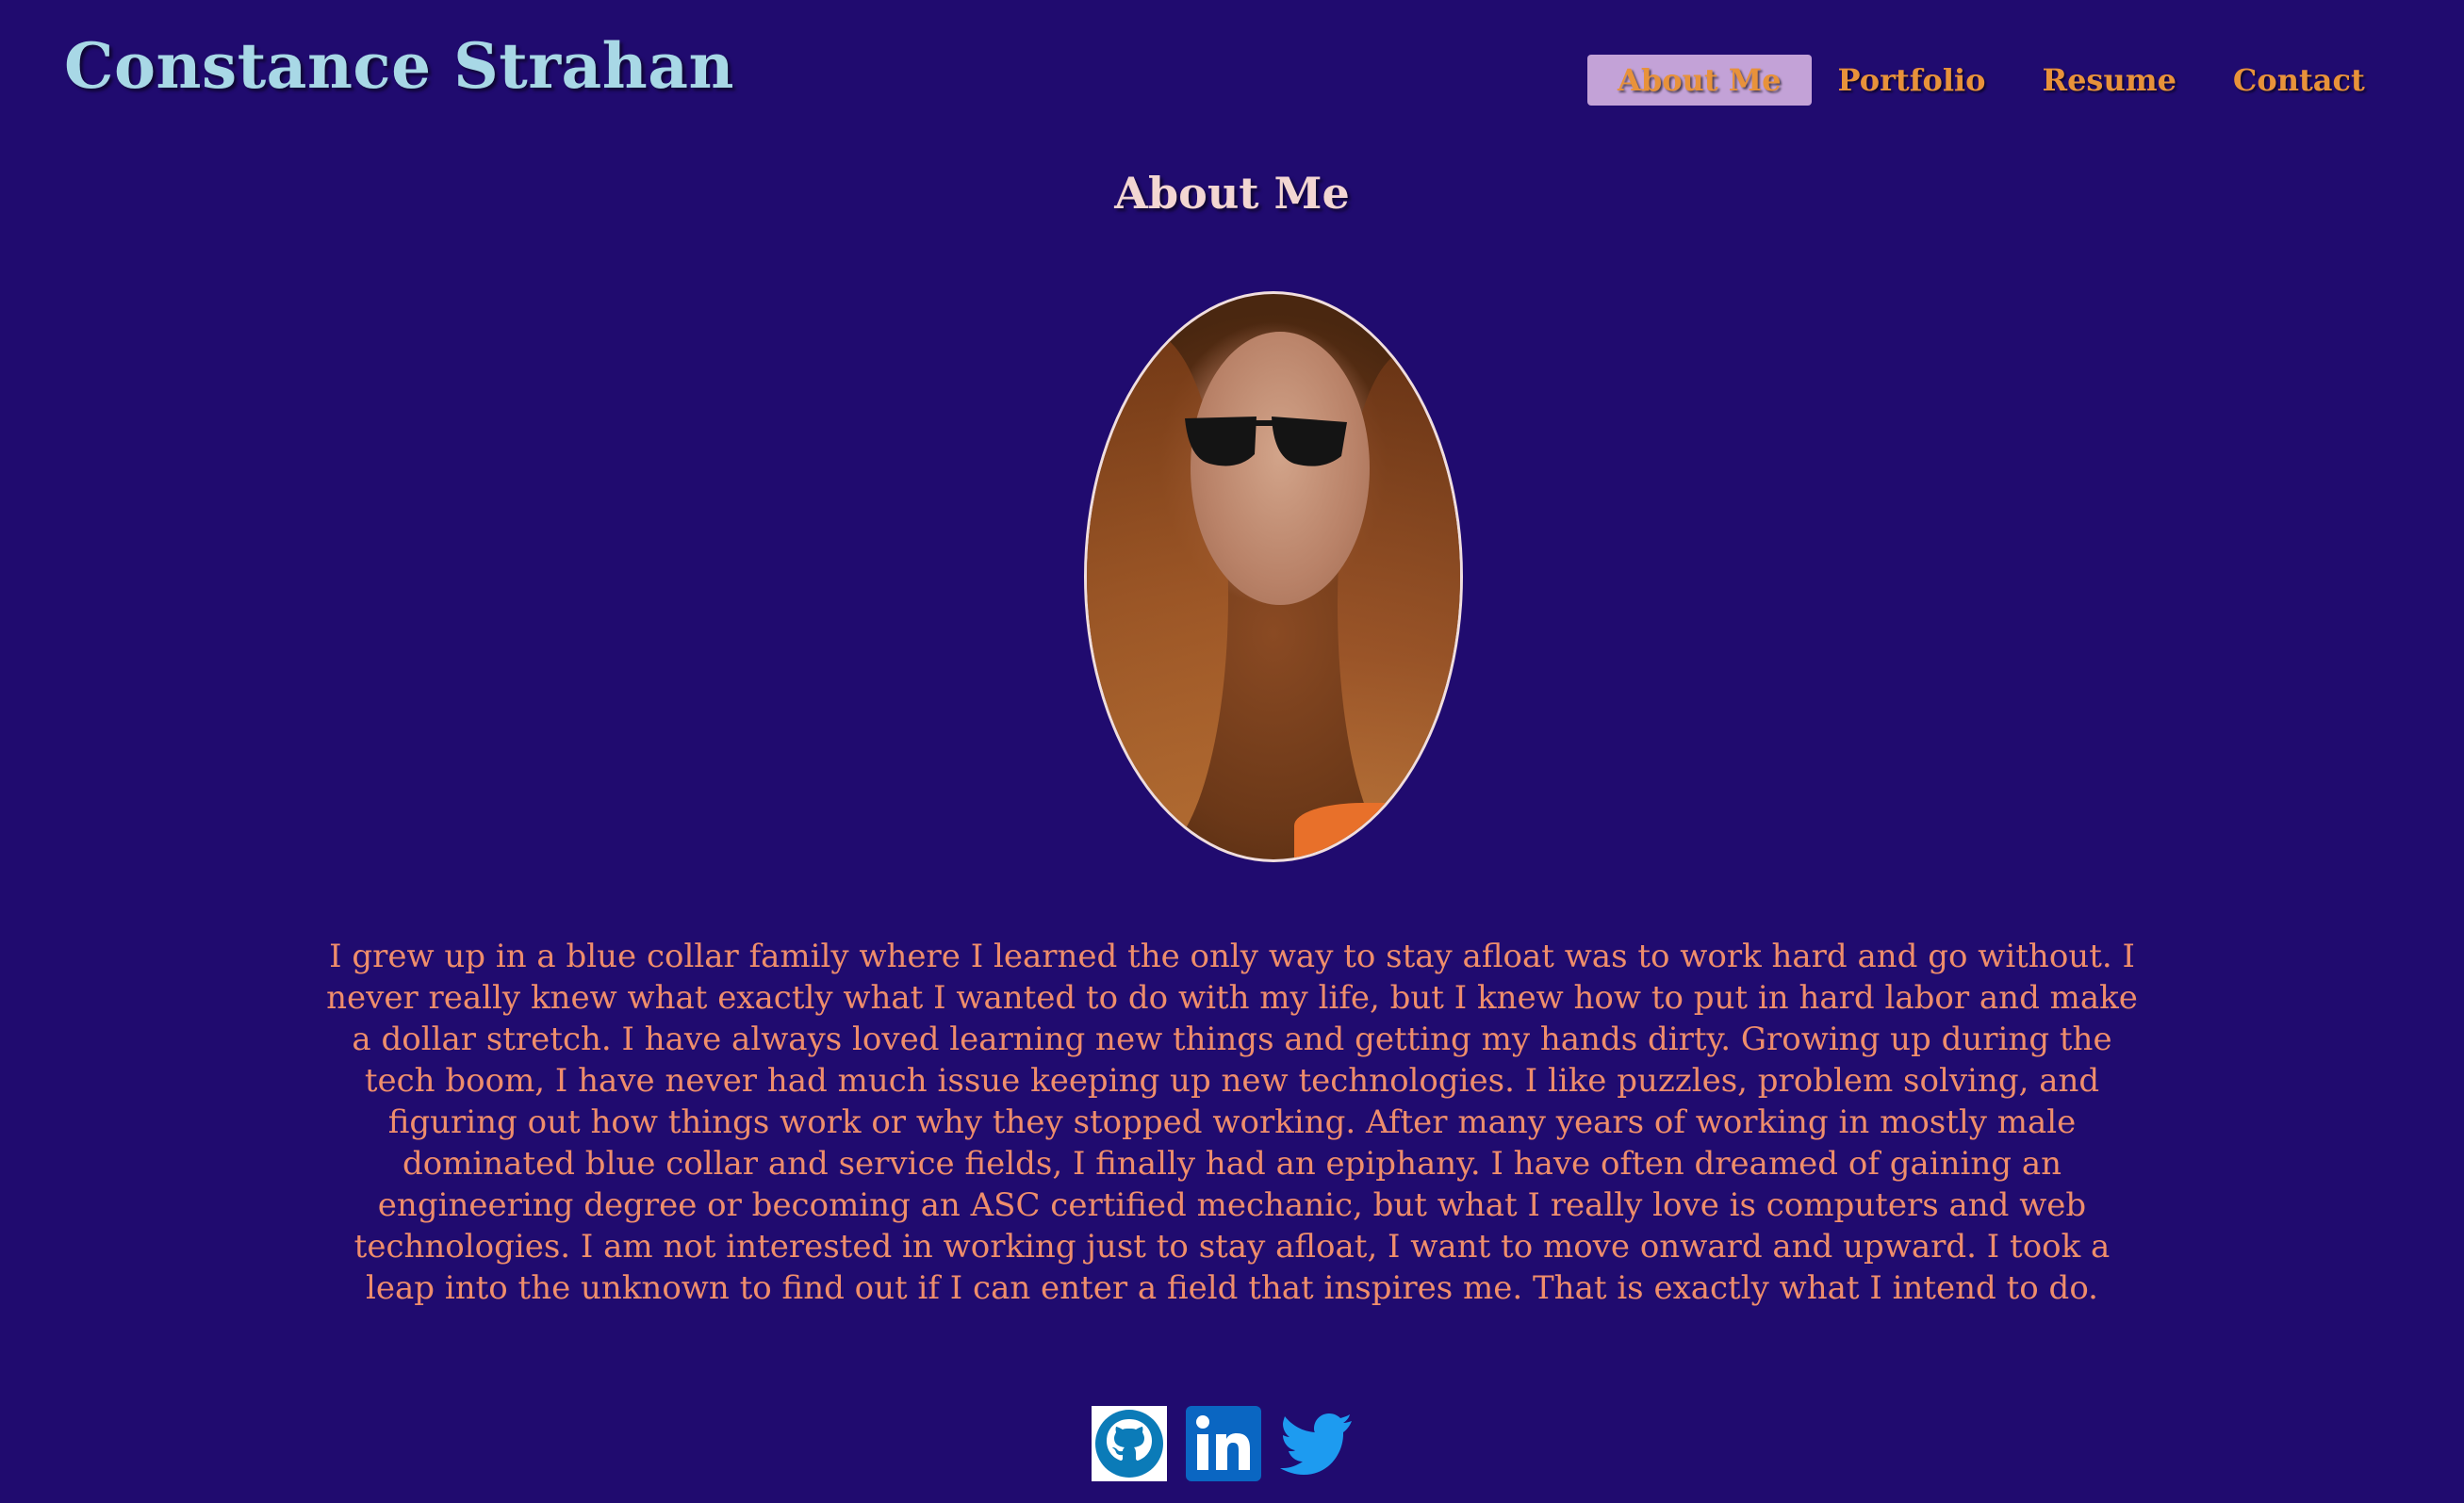 This screenshot has width=2464, height=1503. Describe the element at coordinates (2299, 80) in the screenshot. I see `nav-contact: Contact` at that location.